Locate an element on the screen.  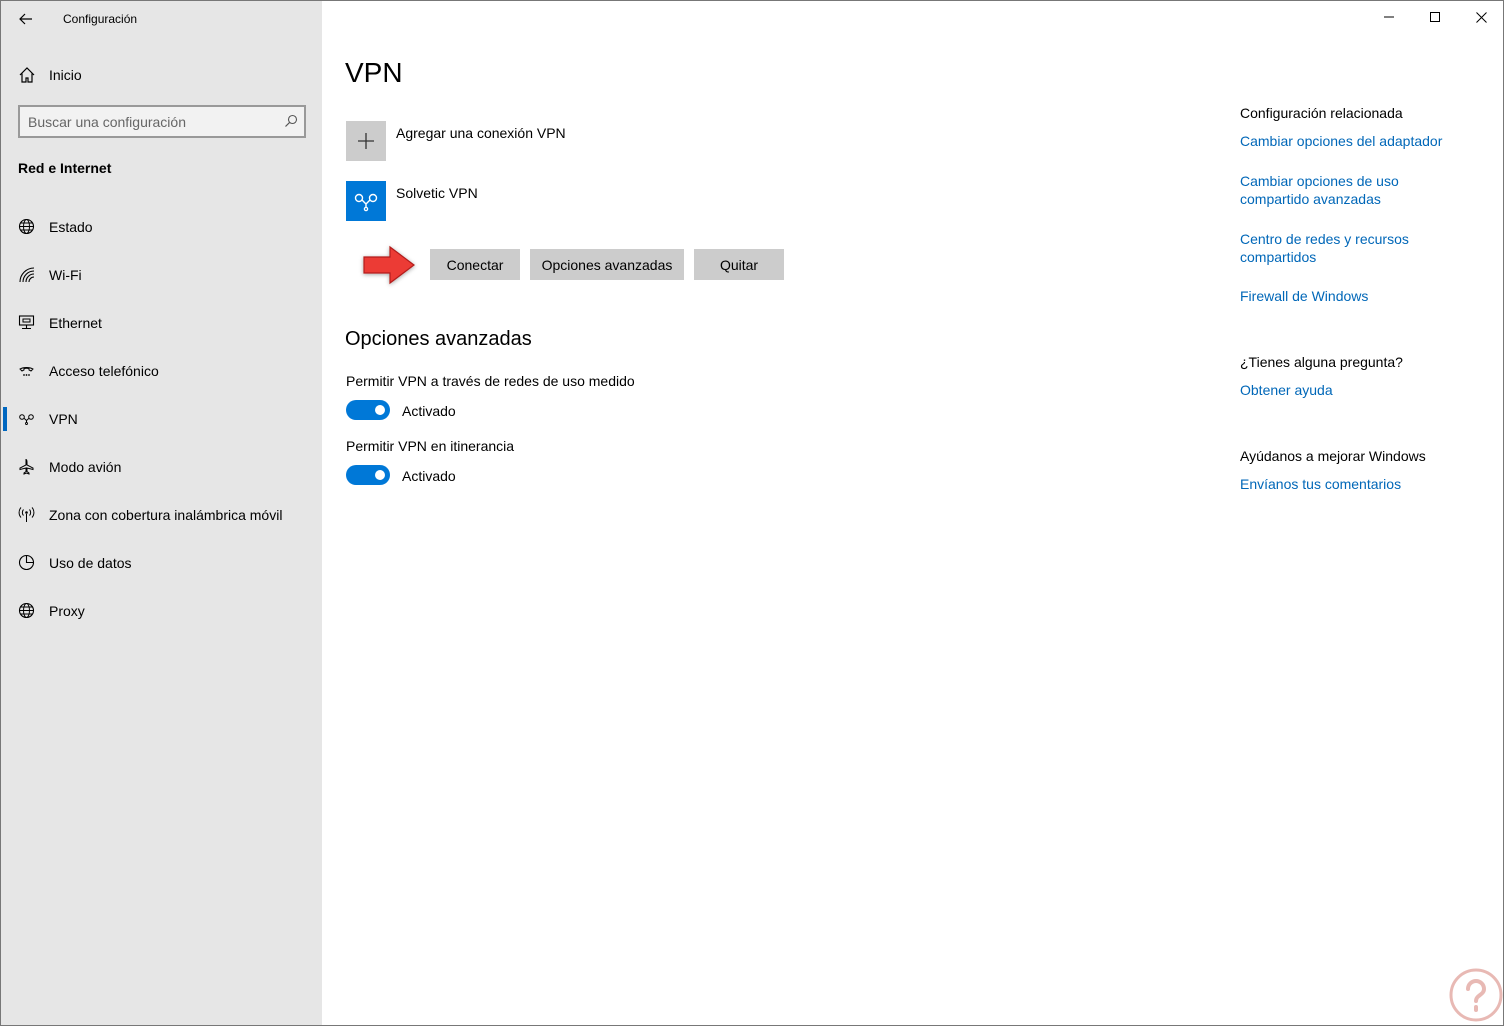
maximize-icon is located at coordinates (1435, 17).